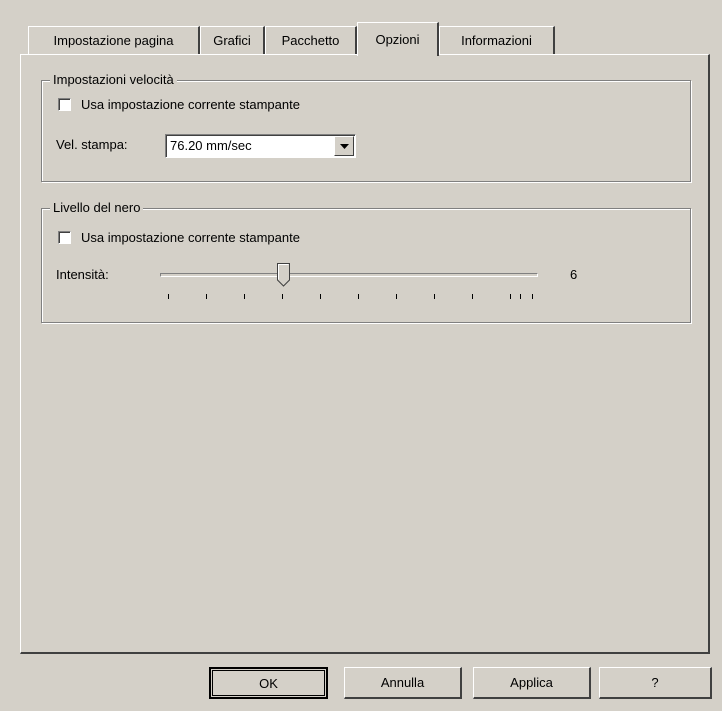 The image size is (722, 711). I want to click on help-button: ?, so click(655, 683).